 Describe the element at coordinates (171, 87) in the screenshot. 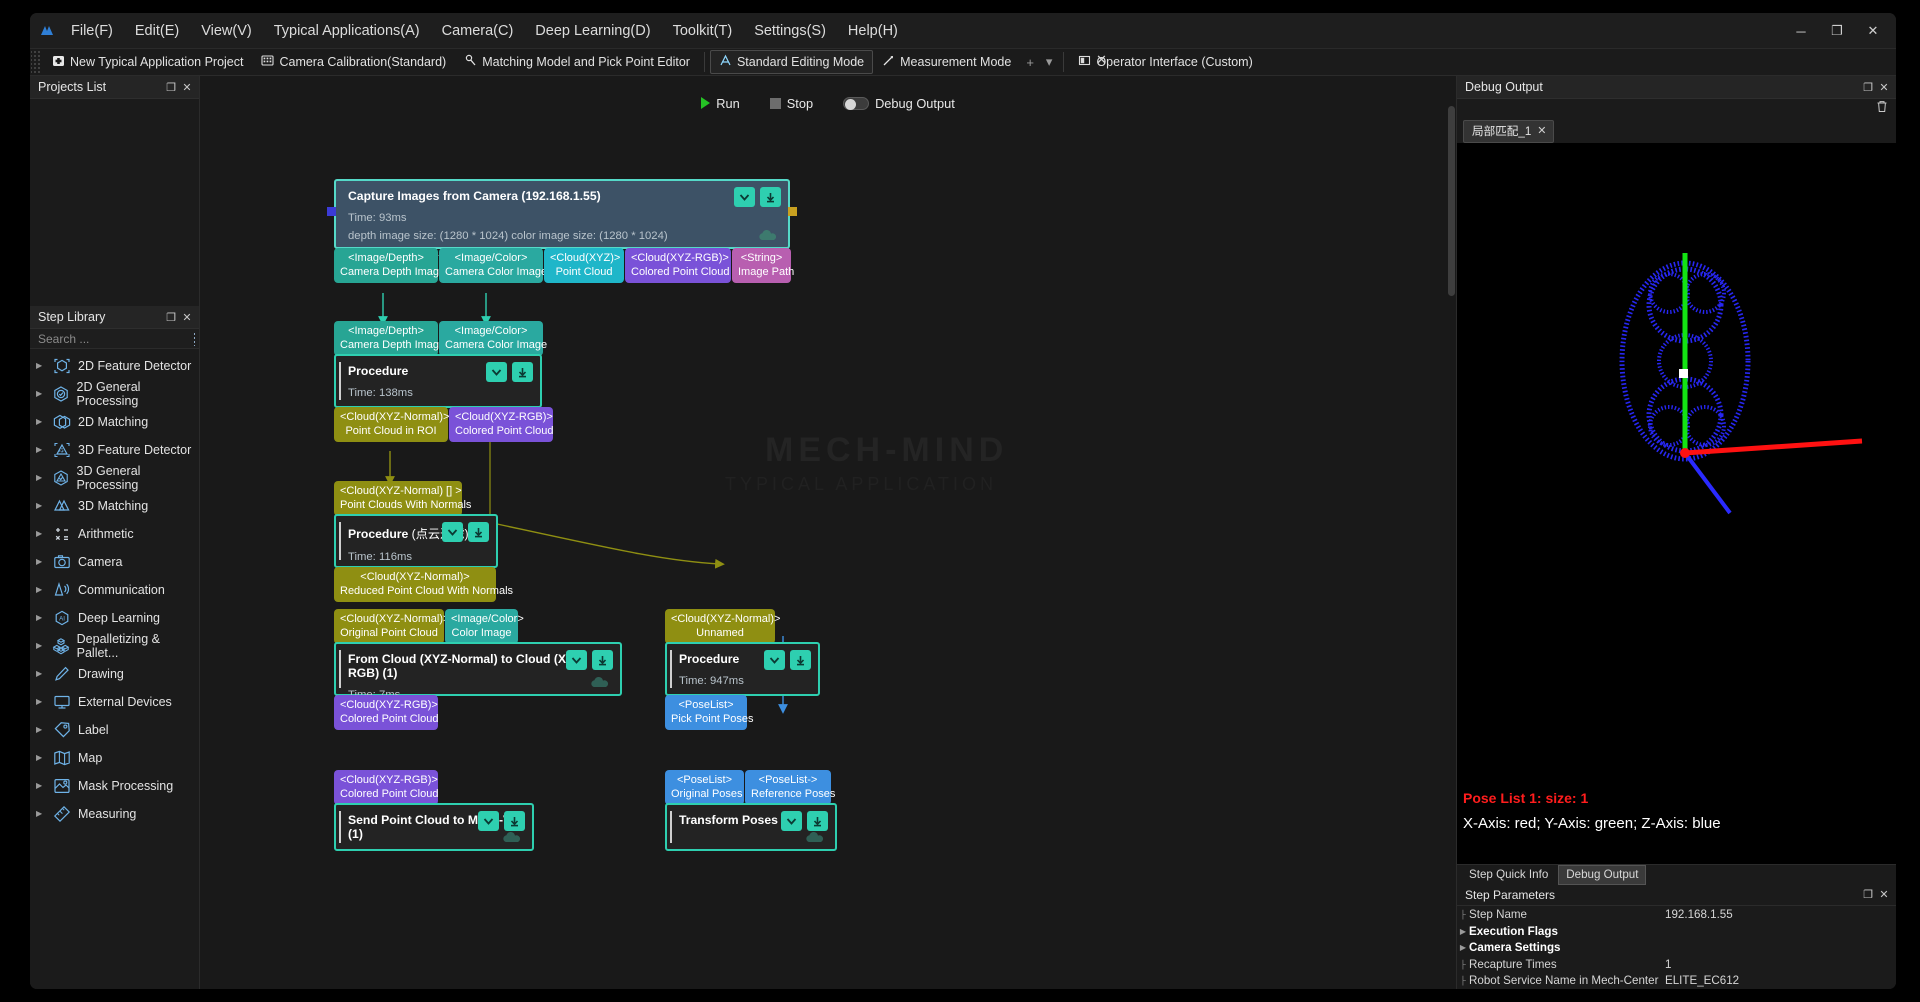

I see `projects-list-float-icon: ❐` at that location.